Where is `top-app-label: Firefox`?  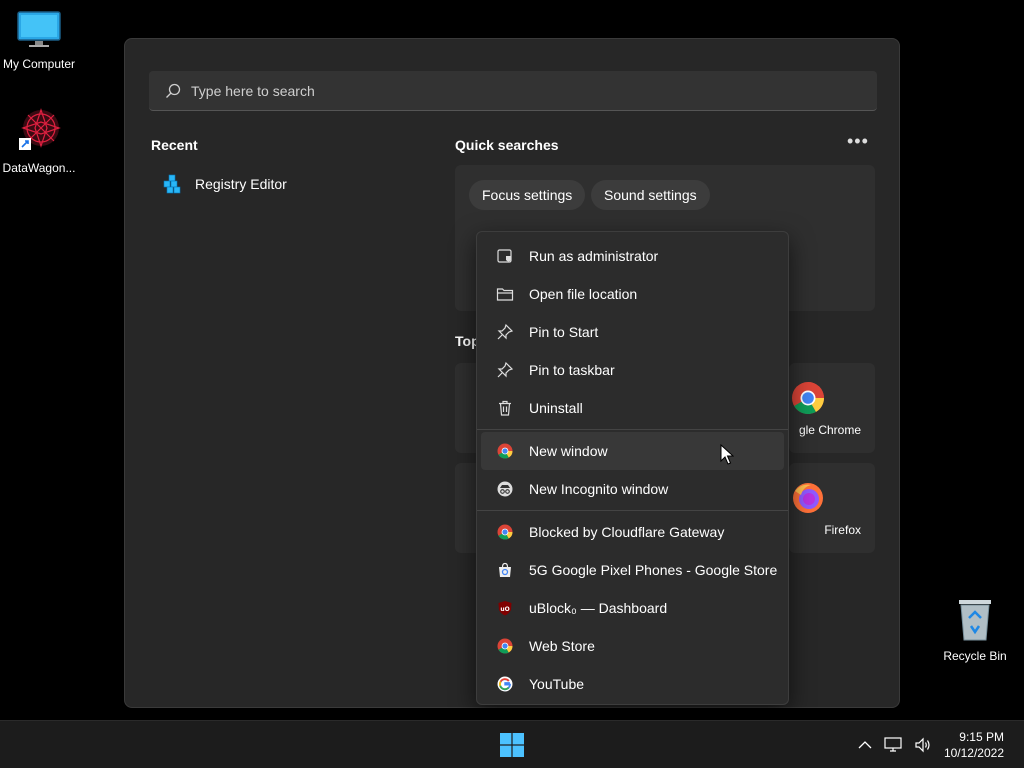 top-app-label: Firefox is located at coordinates (842, 530).